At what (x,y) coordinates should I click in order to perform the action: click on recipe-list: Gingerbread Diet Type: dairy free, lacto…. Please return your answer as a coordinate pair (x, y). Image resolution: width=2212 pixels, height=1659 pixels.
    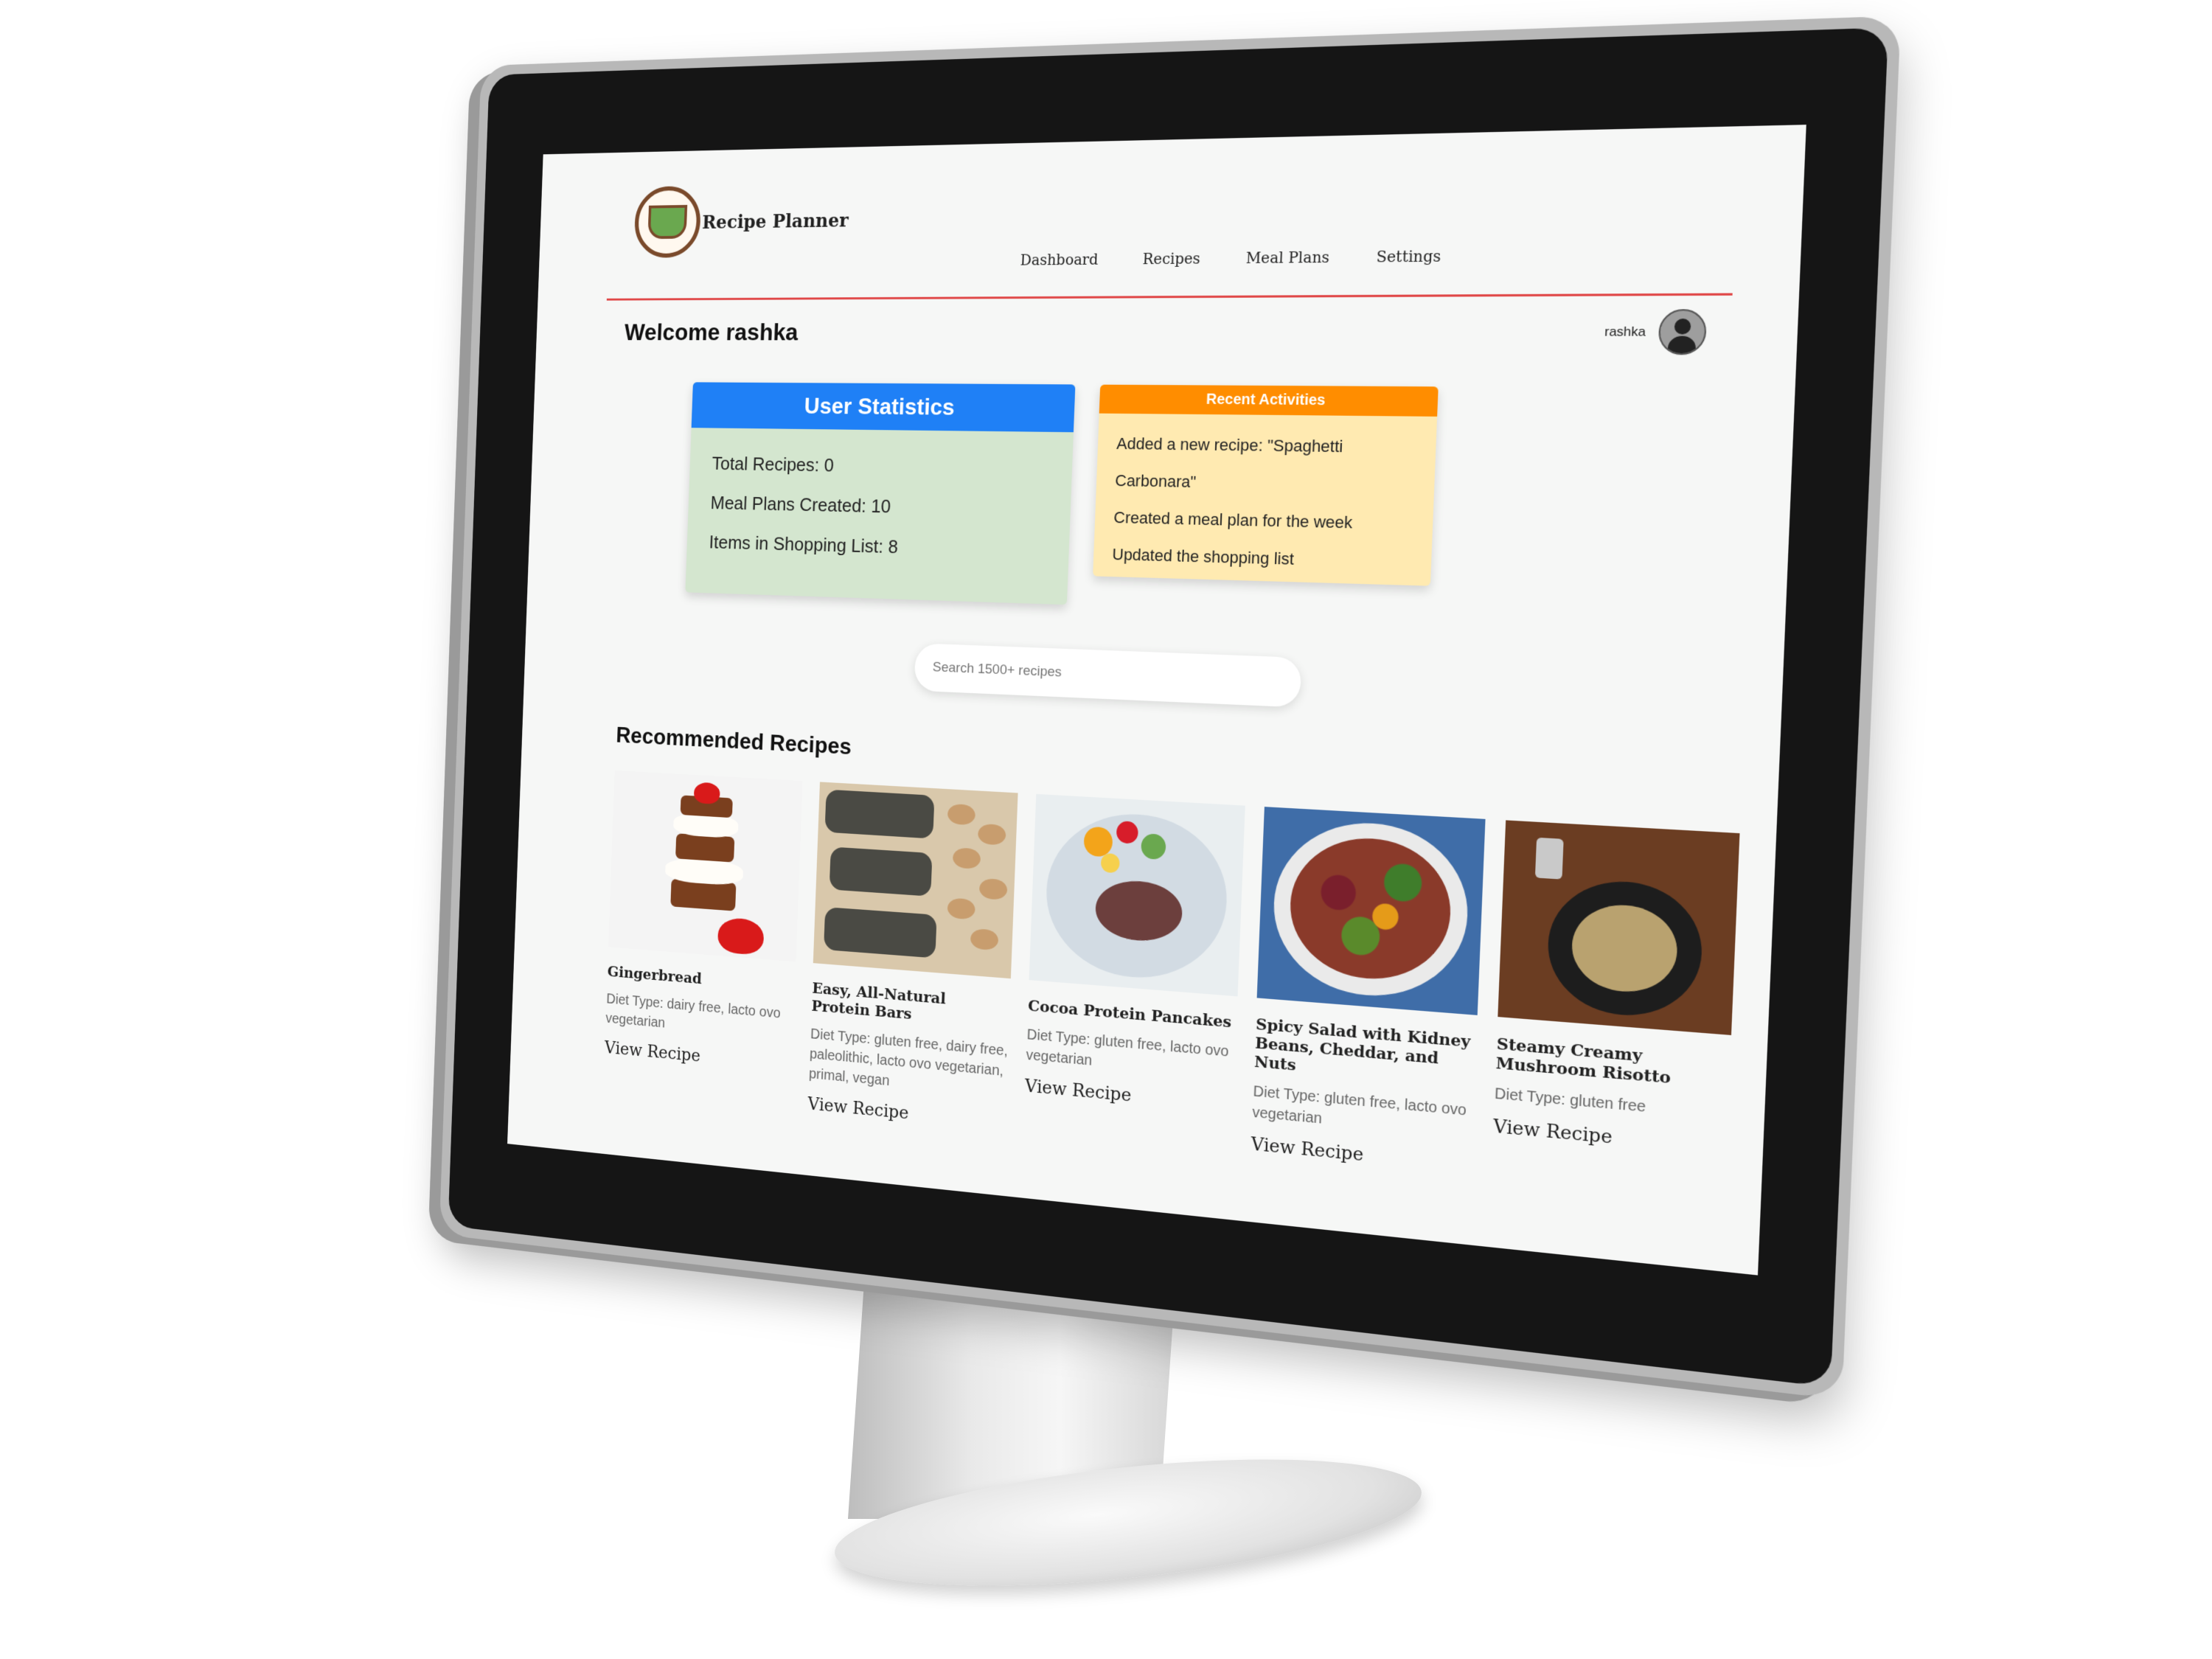
    Looking at the image, I should click on (1171, 987).